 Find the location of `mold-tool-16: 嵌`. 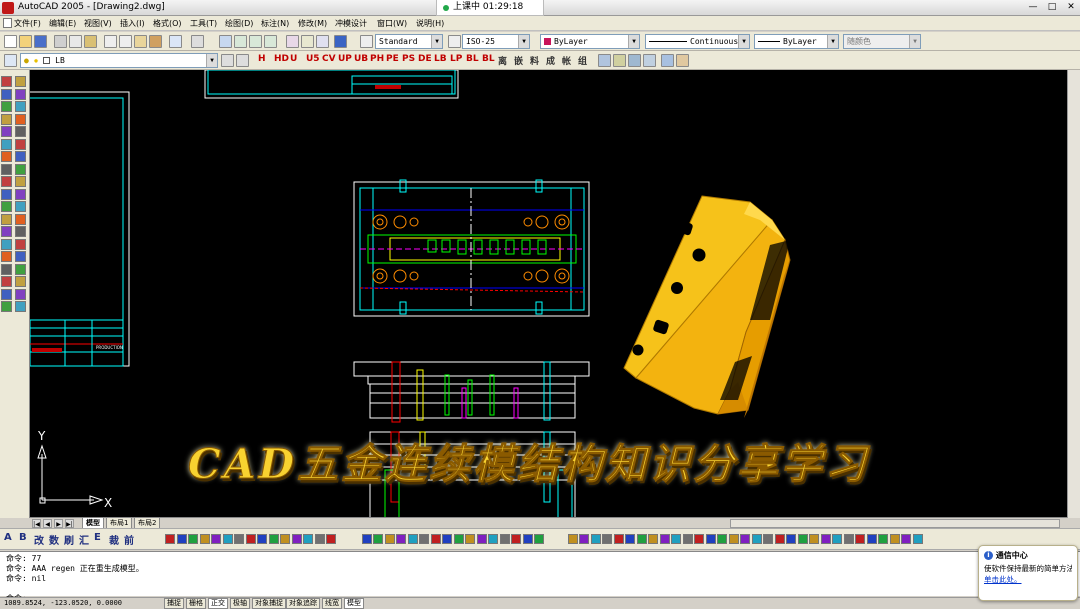

mold-tool-16: 嵌 is located at coordinates (518, 60).